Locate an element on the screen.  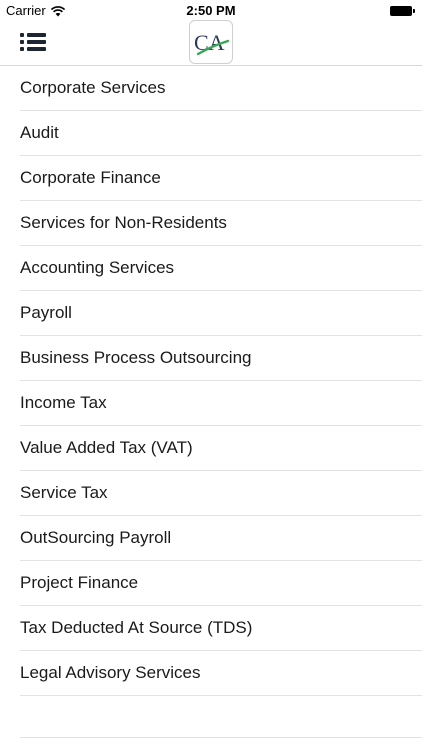
list-item-label: Accounting Services is located at coordinates (97, 267).